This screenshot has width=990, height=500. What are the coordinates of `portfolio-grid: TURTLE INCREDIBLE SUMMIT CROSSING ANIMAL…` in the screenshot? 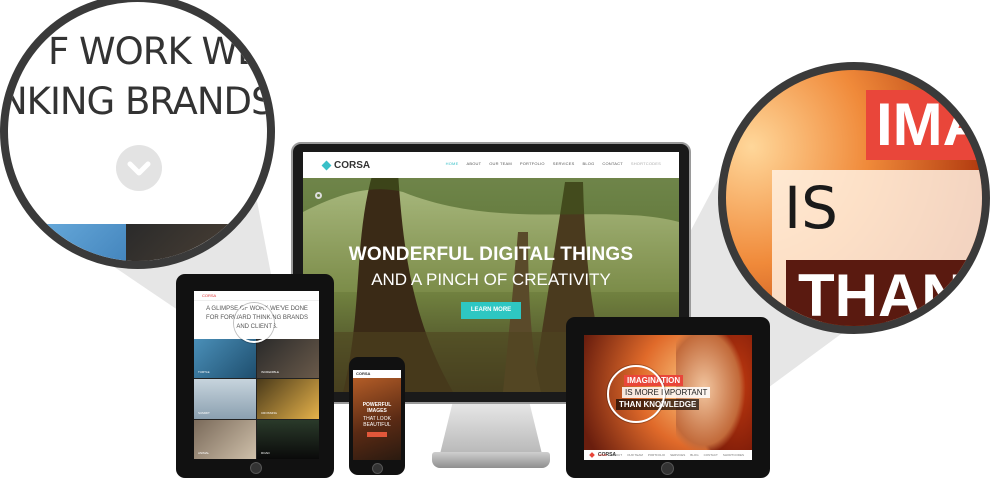 It's located at (256, 399).